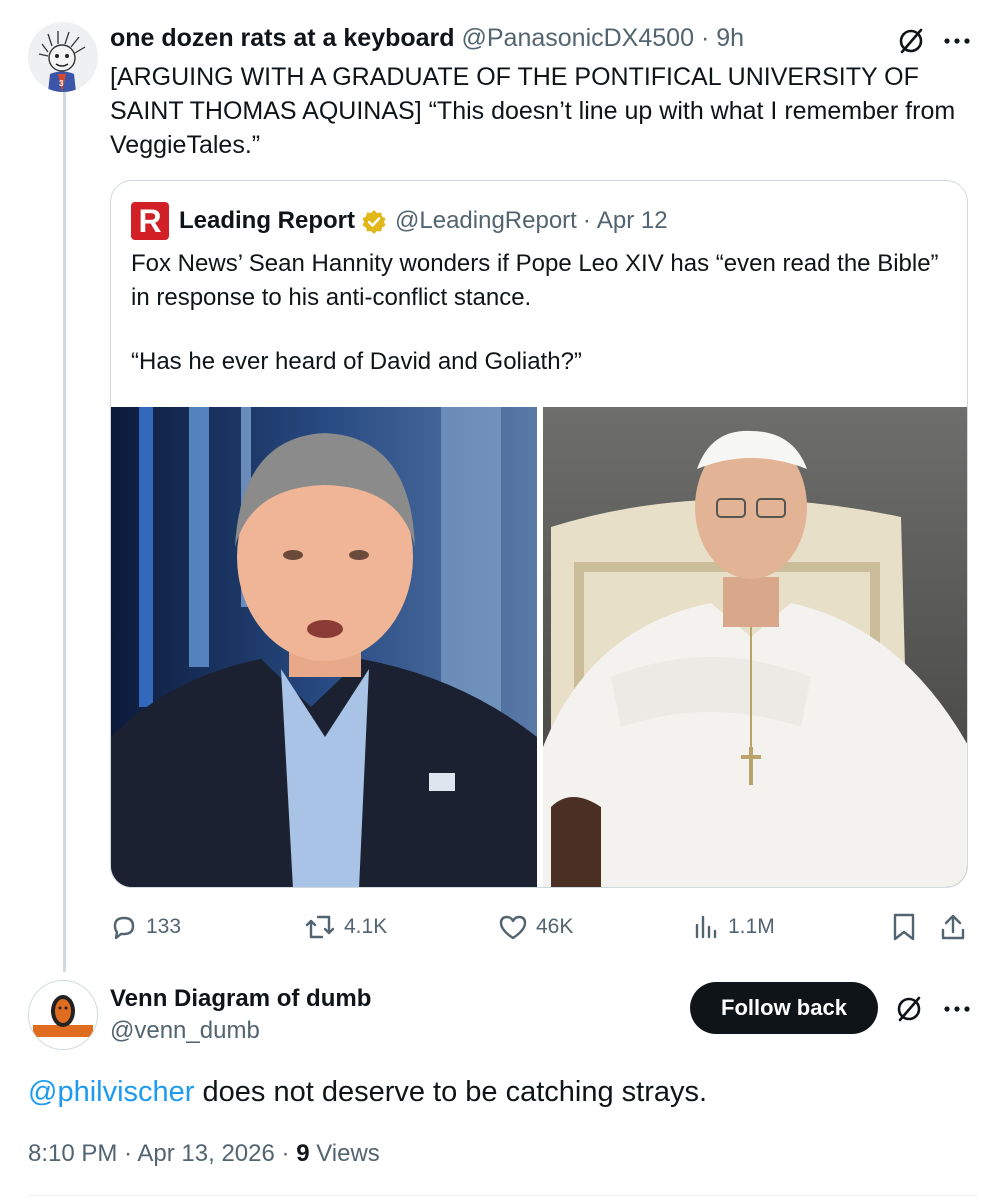 Image resolution: width=1006 pixels, height=1200 pixels. What do you see at coordinates (303, 1153) in the screenshot?
I see `reply-views-count: 9` at bounding box center [303, 1153].